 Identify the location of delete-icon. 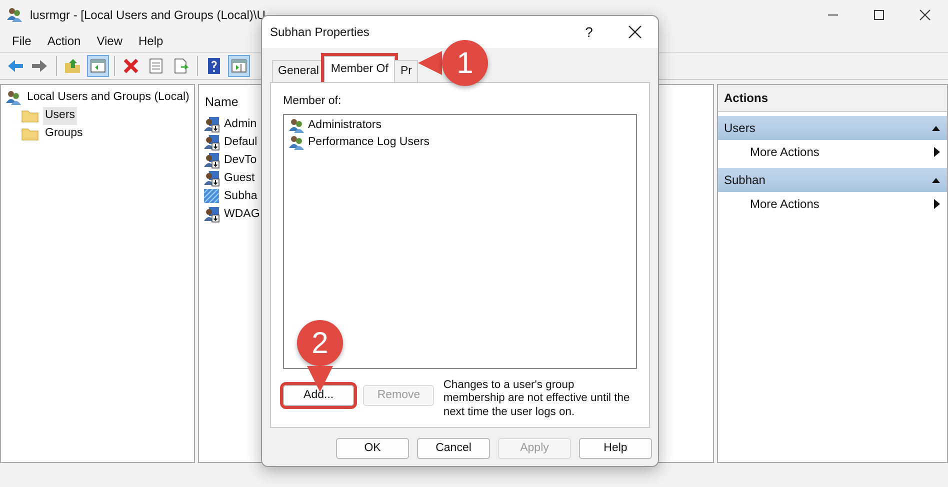
(131, 66).